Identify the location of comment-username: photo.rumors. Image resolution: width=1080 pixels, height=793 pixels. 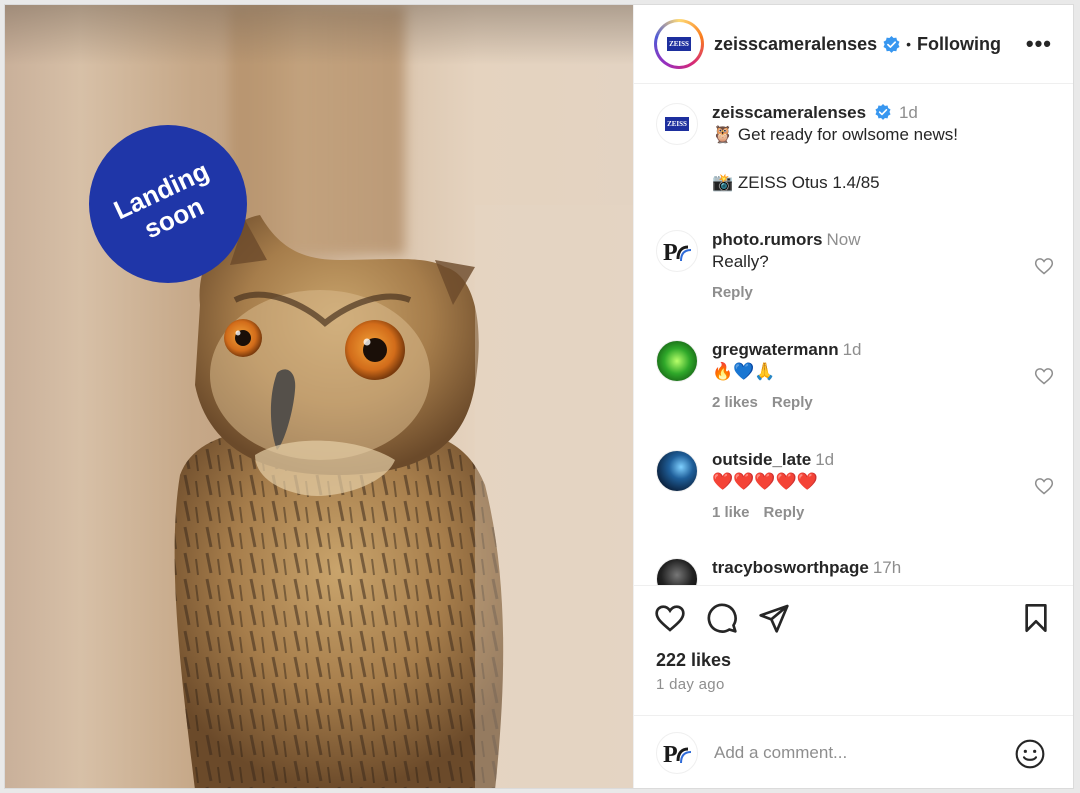
(767, 239).